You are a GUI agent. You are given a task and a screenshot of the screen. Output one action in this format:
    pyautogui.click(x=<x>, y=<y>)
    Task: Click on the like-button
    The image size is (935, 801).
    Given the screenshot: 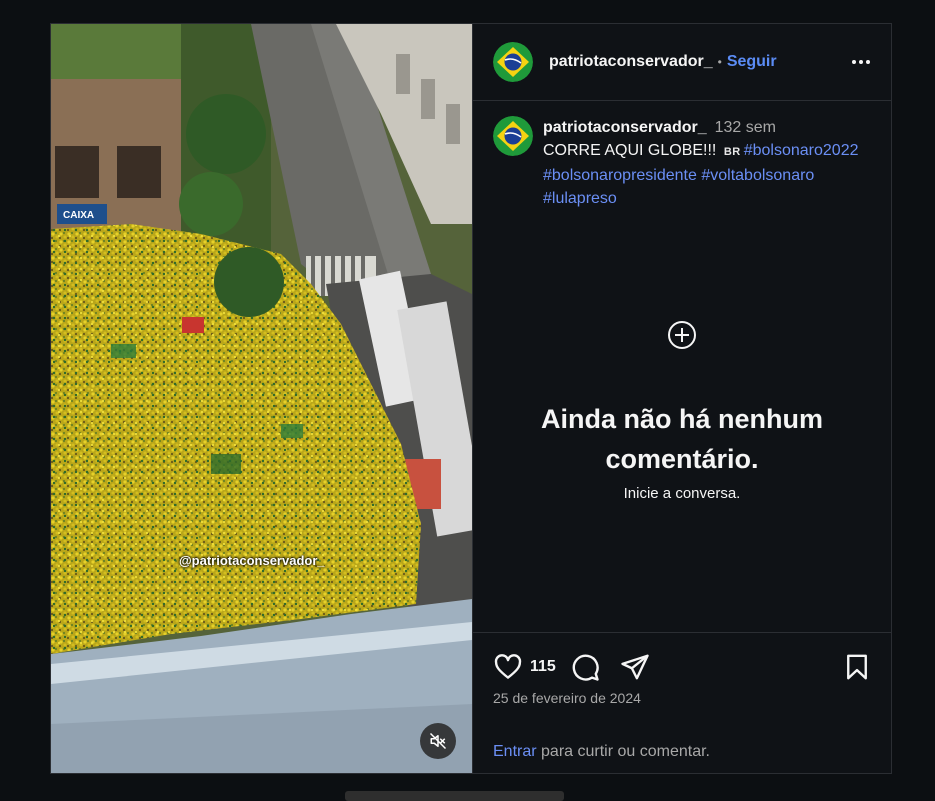 What is the action you would take?
    pyautogui.click(x=508, y=667)
    